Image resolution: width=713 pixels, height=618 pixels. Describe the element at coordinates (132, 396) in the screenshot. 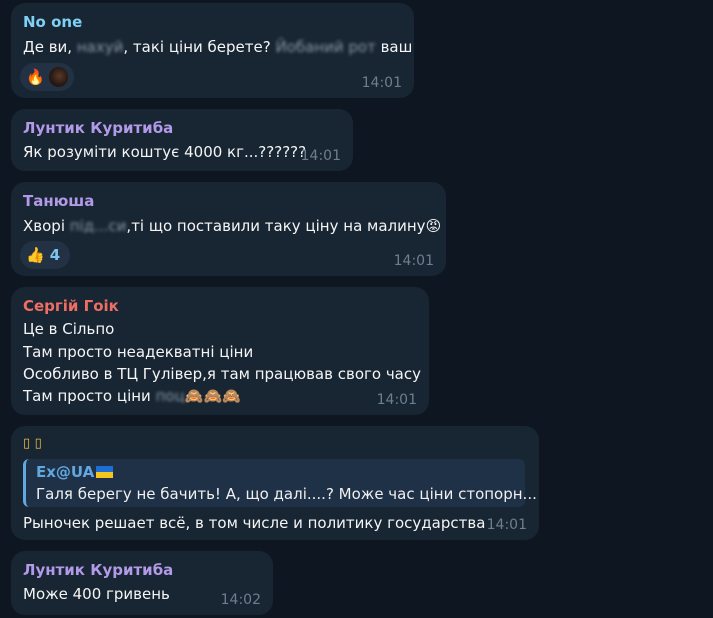

I see `message-text: Там просто ціни поц🙈🙈🙈` at that location.